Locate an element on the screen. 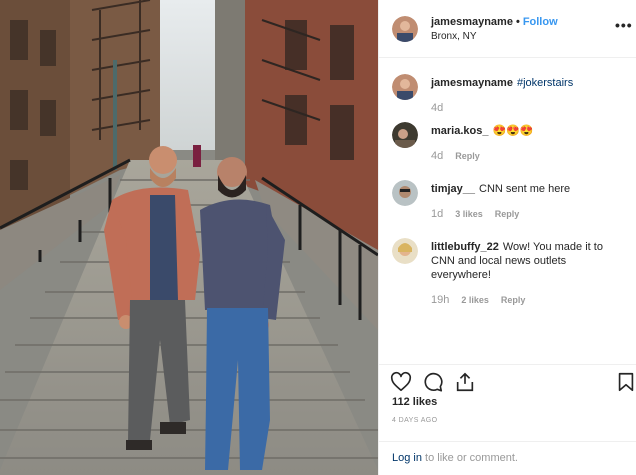 Image resolution: width=636 pixels, height=475 pixels. comment-text: timjay__ CNN sent me here is located at coordinates (526, 189).